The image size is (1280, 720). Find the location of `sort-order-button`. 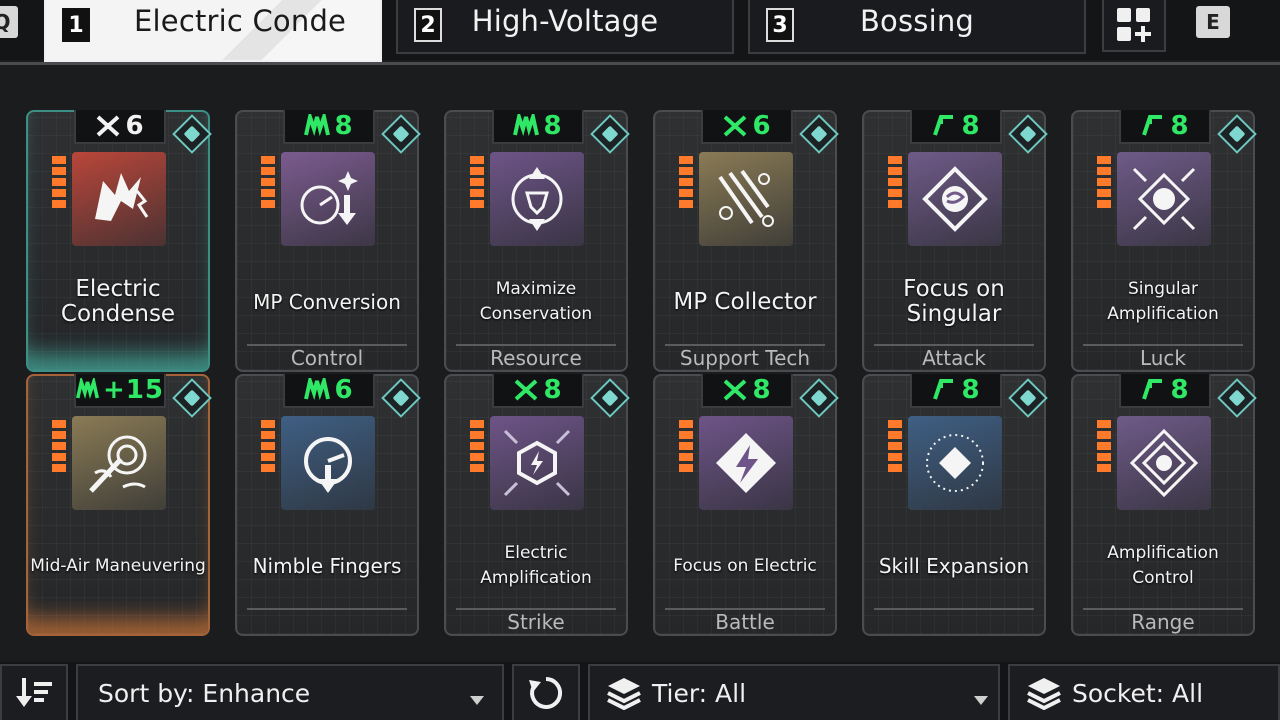

sort-order-button is located at coordinates (34, 692).